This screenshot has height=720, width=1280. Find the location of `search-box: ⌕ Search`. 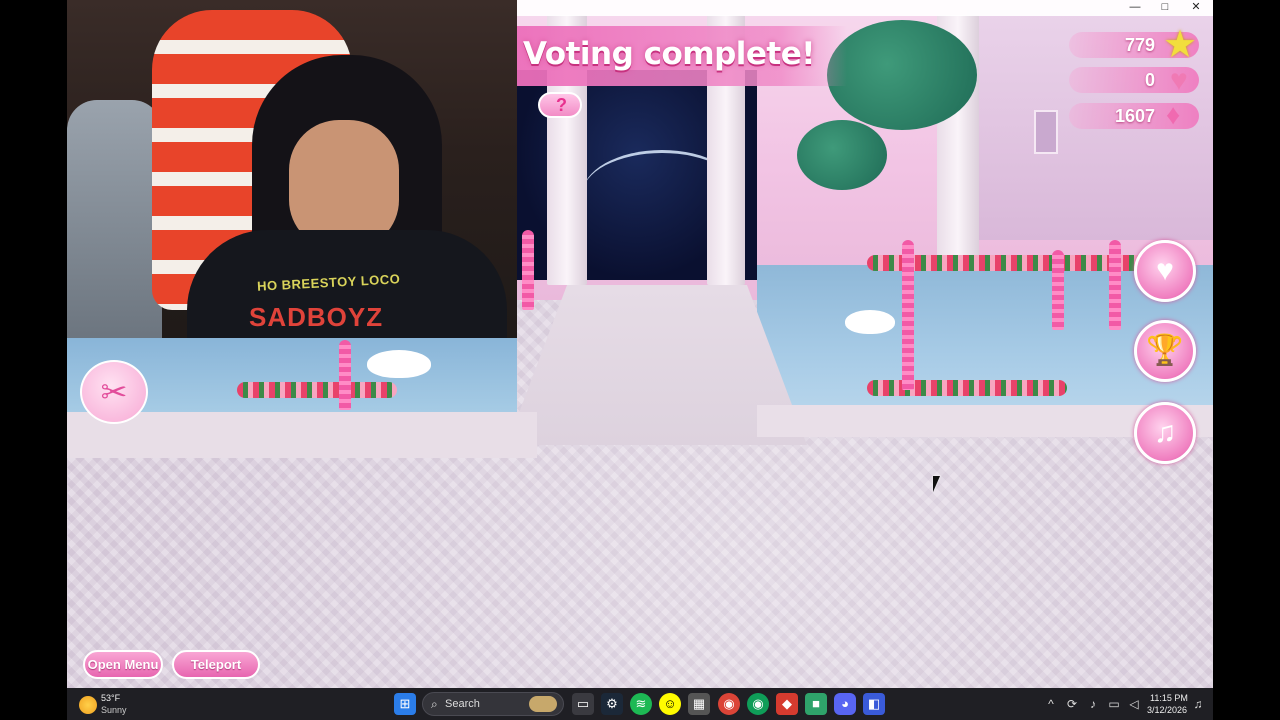

search-box: ⌕ Search is located at coordinates (493, 704).